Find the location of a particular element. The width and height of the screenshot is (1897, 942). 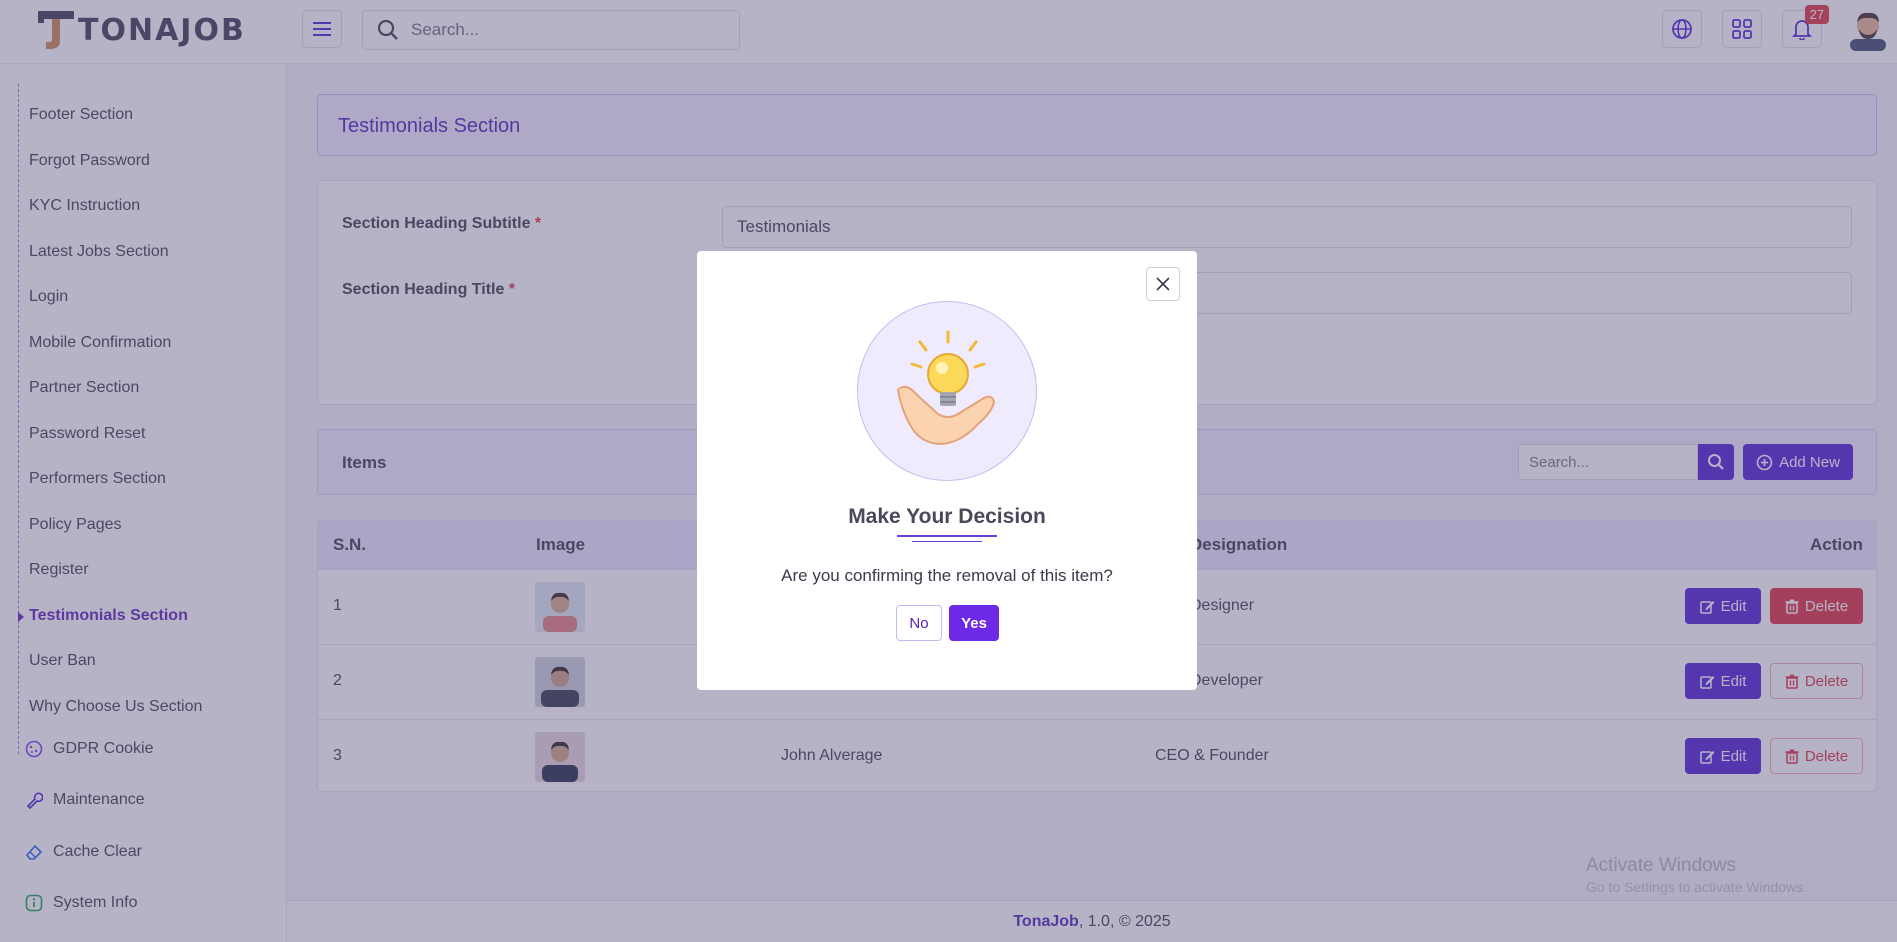

modal-close-button is located at coordinates (1163, 284).